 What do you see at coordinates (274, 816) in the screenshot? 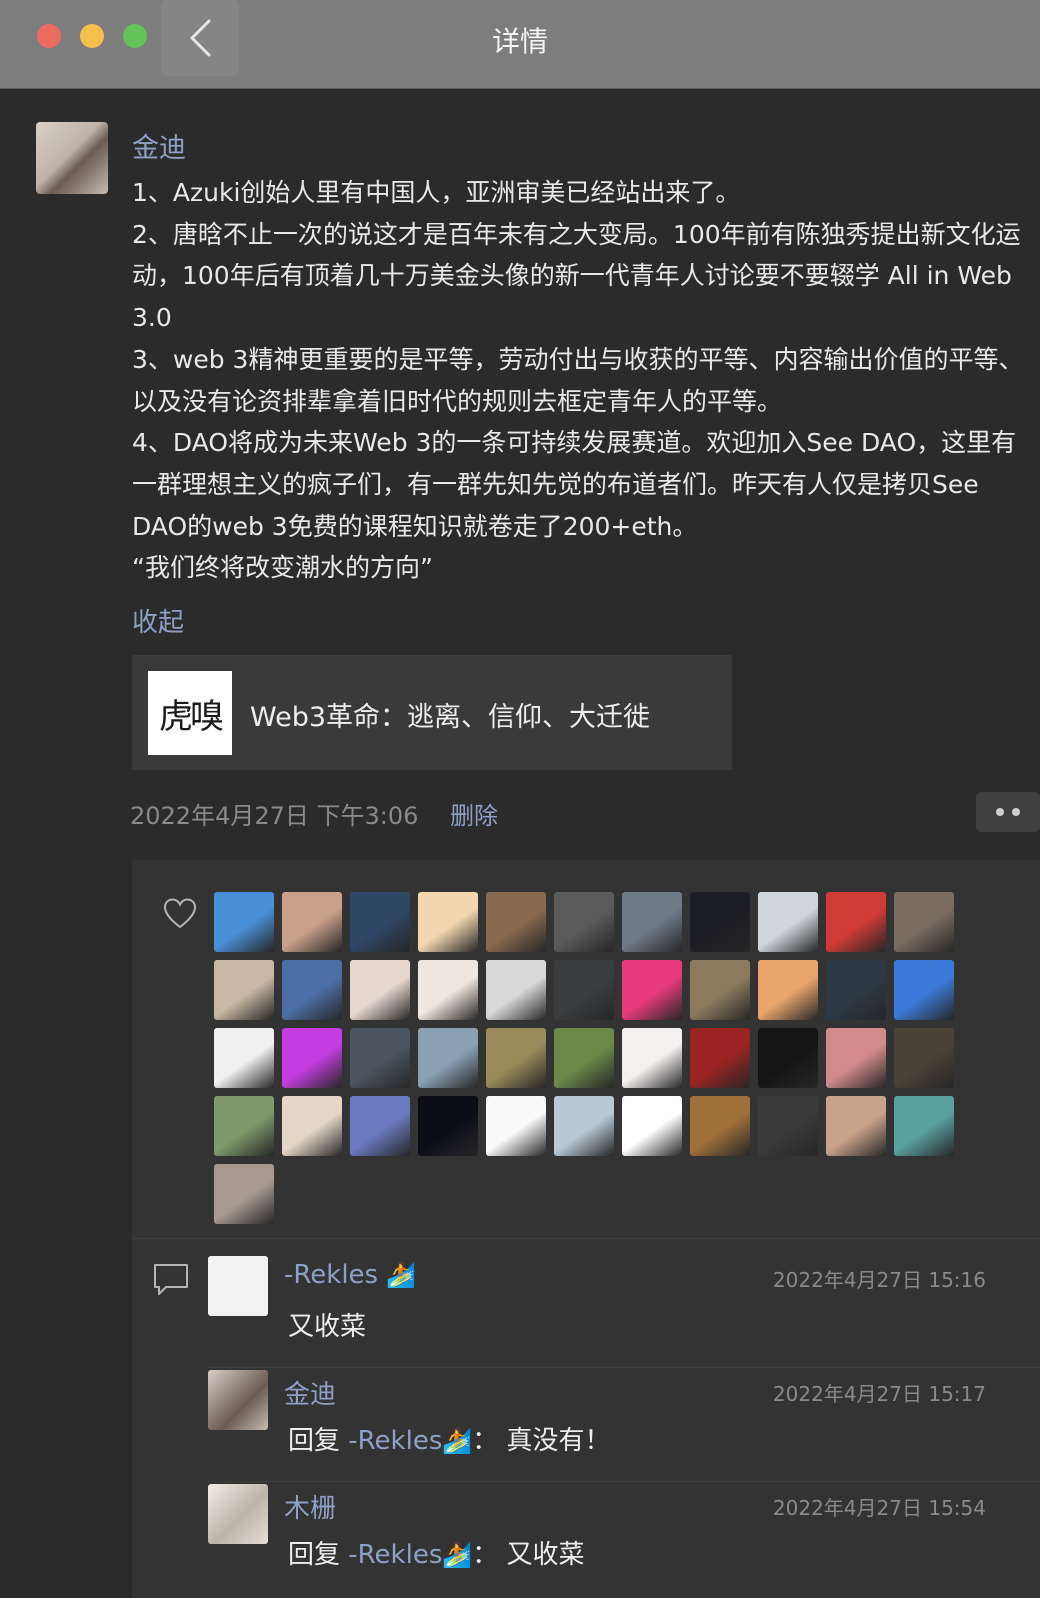
I see `post-timestamp: 2022年4月27日 下午3:06` at bounding box center [274, 816].